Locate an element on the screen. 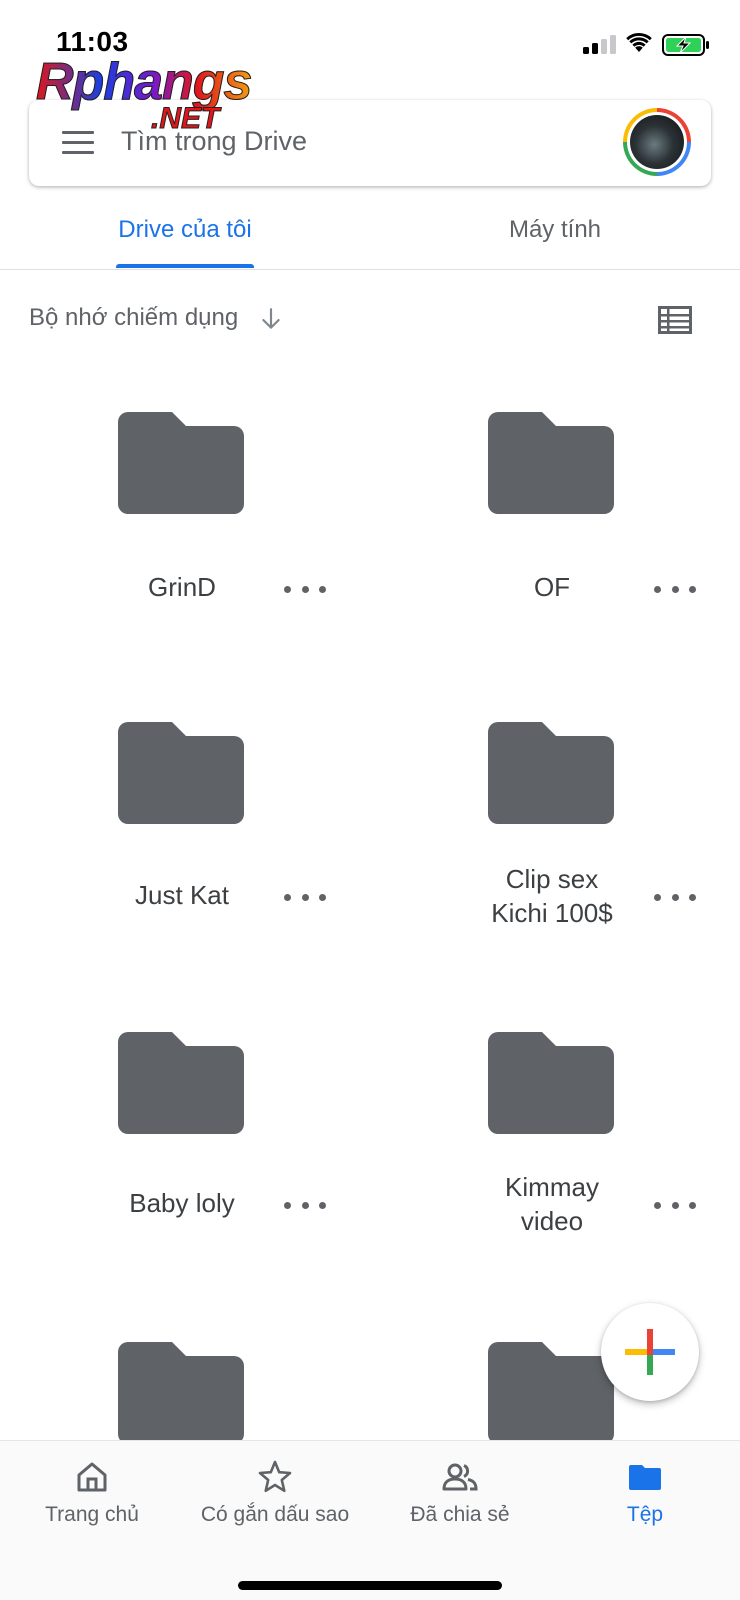 This screenshot has height=1600, width=740. cellular-signal-icon is located at coordinates (600, 44).